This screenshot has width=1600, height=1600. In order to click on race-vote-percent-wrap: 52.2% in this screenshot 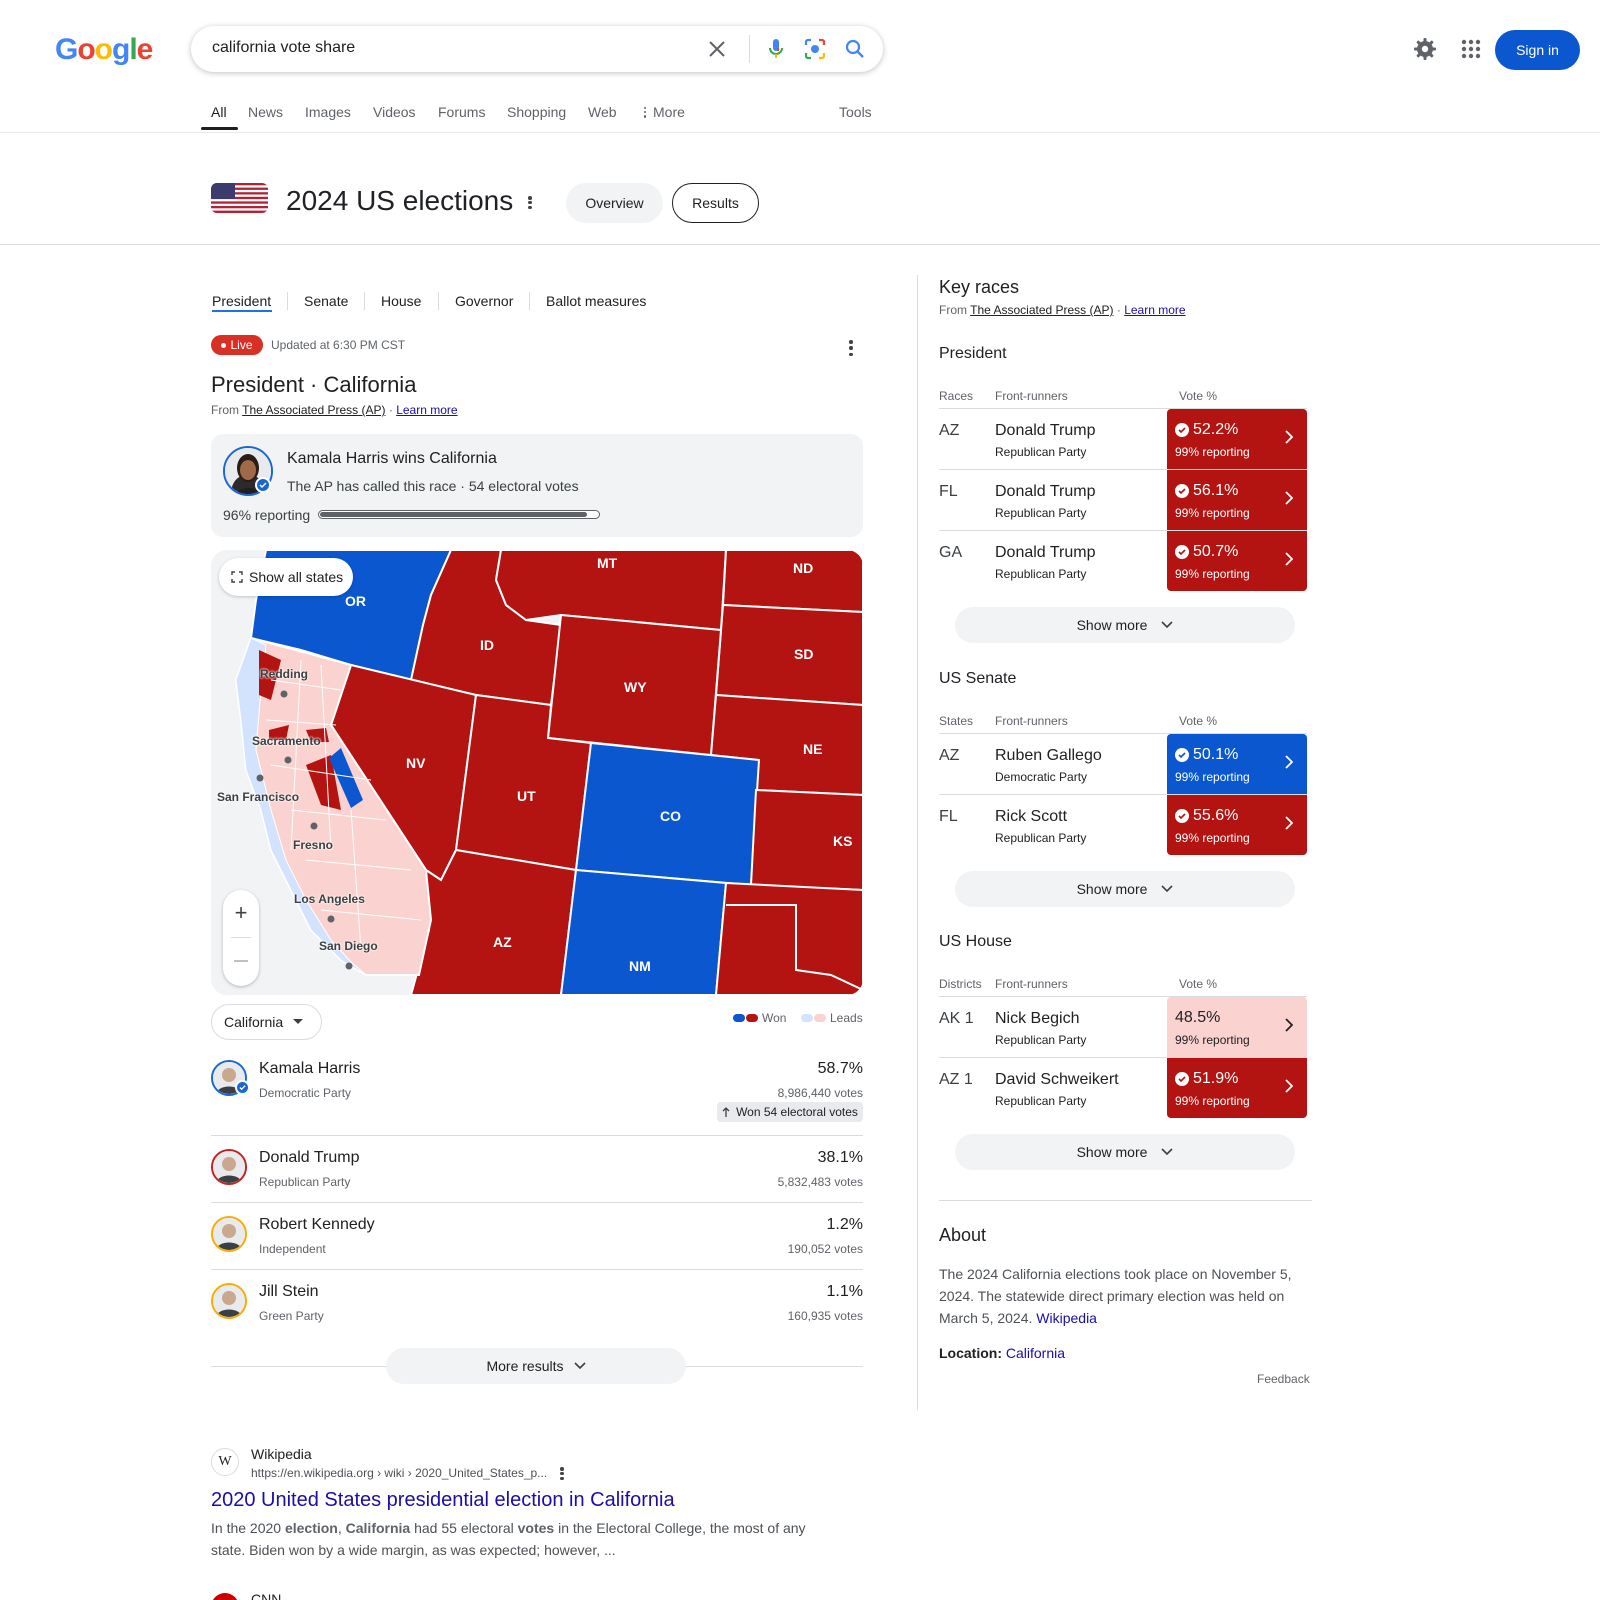, I will do `click(1206, 430)`.